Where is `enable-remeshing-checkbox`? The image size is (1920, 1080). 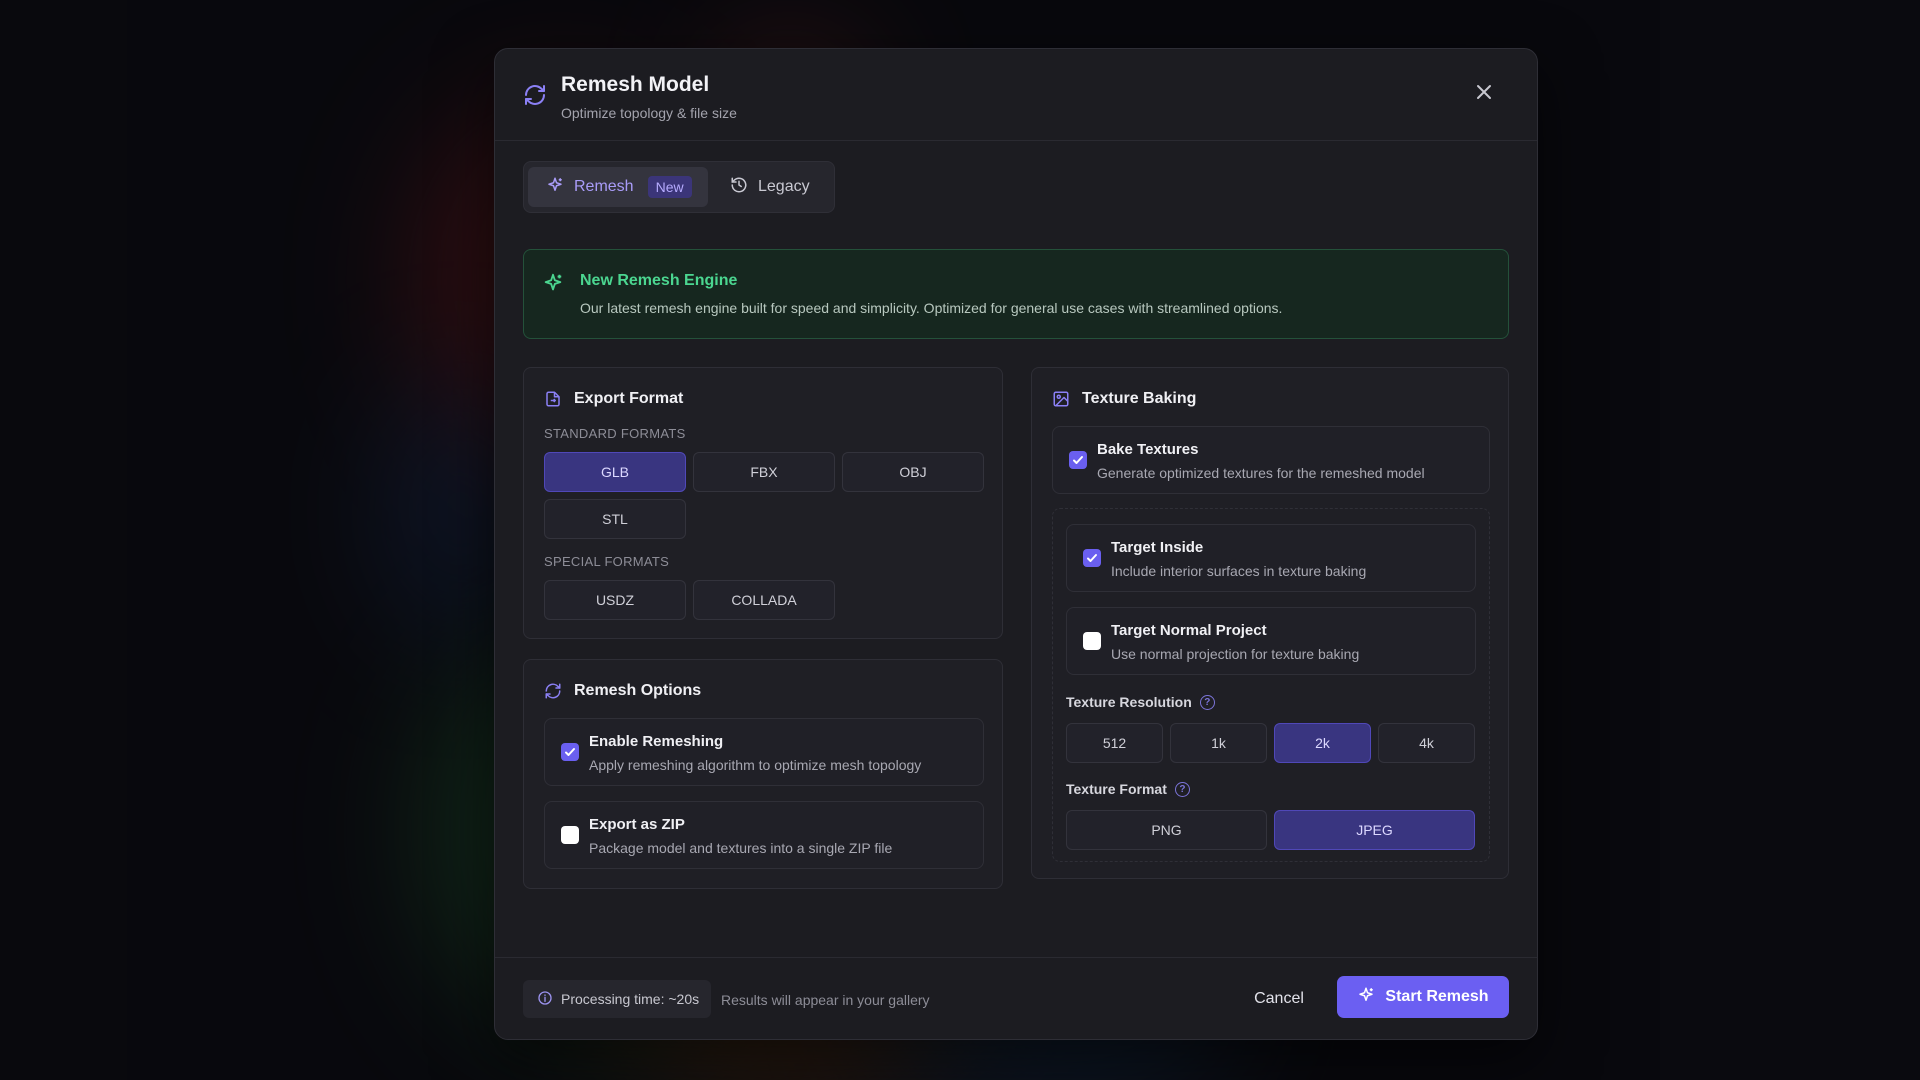 enable-remeshing-checkbox is located at coordinates (570, 752).